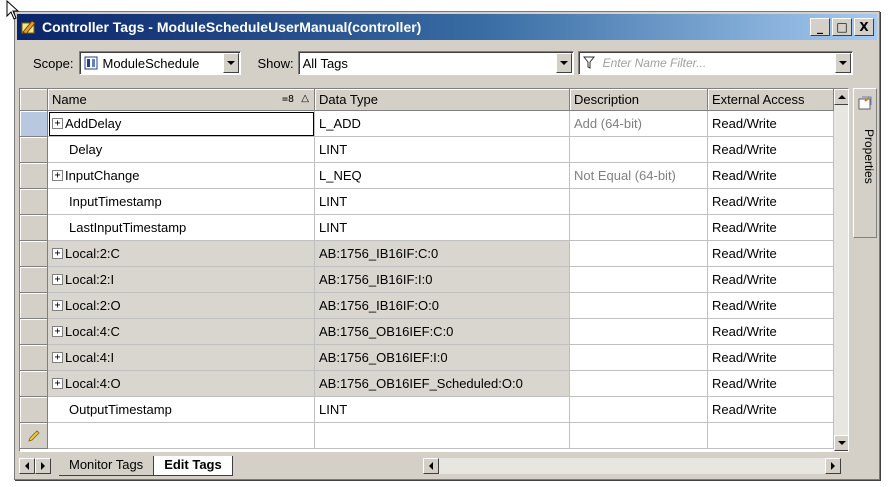 The height and width of the screenshot is (487, 894). I want to click on tab-monitor-tags: Monitor Tags, so click(106, 466).